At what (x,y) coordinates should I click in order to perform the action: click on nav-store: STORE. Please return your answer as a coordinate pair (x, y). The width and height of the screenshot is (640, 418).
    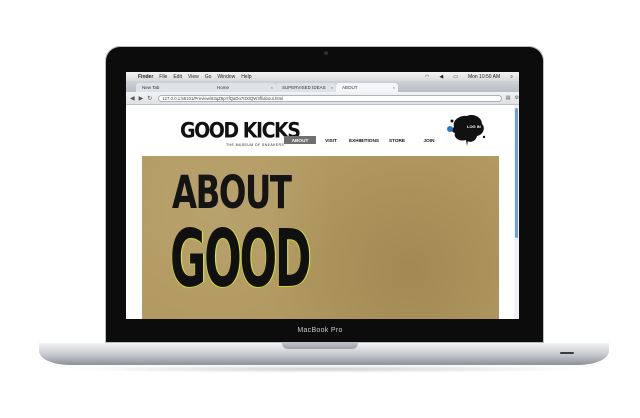
    Looking at the image, I should click on (397, 140).